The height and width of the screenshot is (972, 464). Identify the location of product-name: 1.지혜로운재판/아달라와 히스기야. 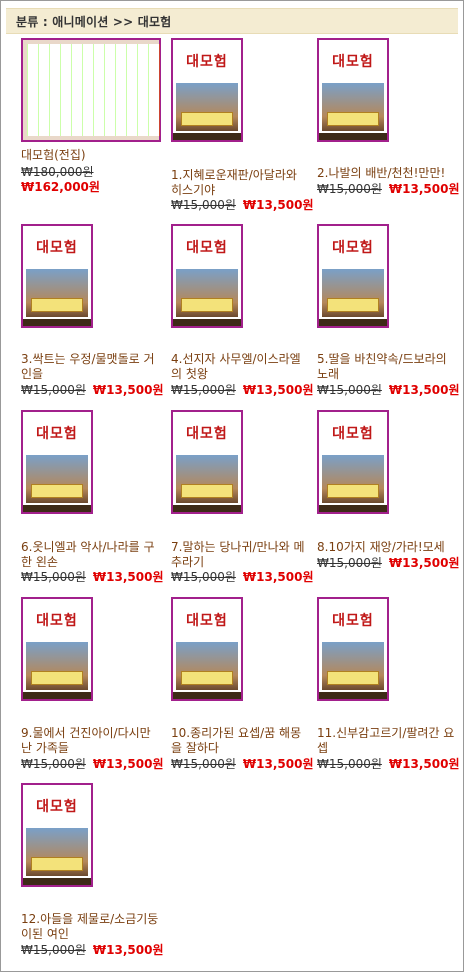
(241, 183).